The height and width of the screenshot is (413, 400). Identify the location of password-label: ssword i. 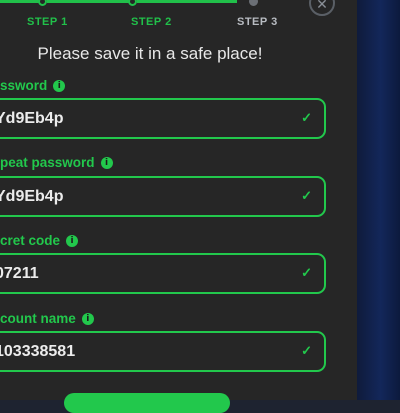
(33, 85).